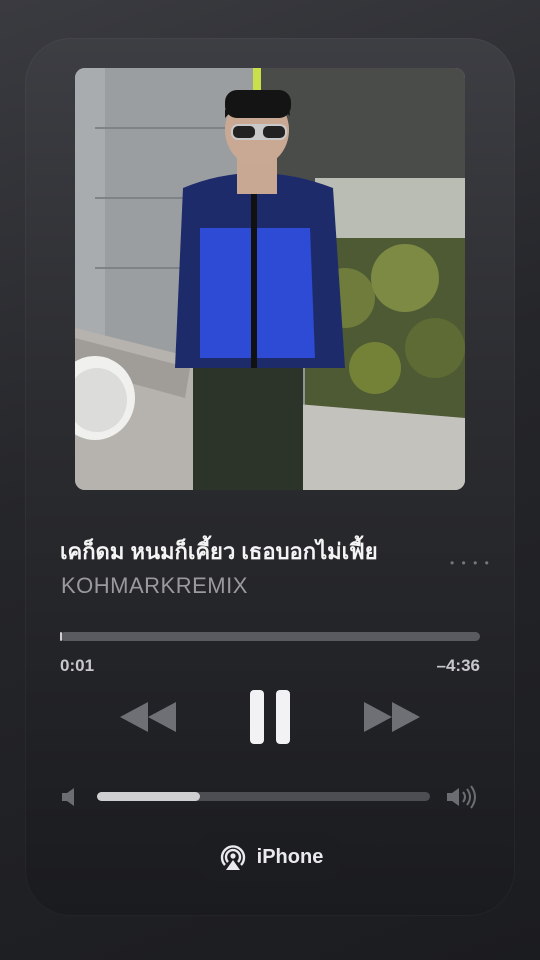 Image resolution: width=540 pixels, height=960 pixels. Describe the element at coordinates (232, 857) in the screenshot. I see `airplay-icon` at that location.